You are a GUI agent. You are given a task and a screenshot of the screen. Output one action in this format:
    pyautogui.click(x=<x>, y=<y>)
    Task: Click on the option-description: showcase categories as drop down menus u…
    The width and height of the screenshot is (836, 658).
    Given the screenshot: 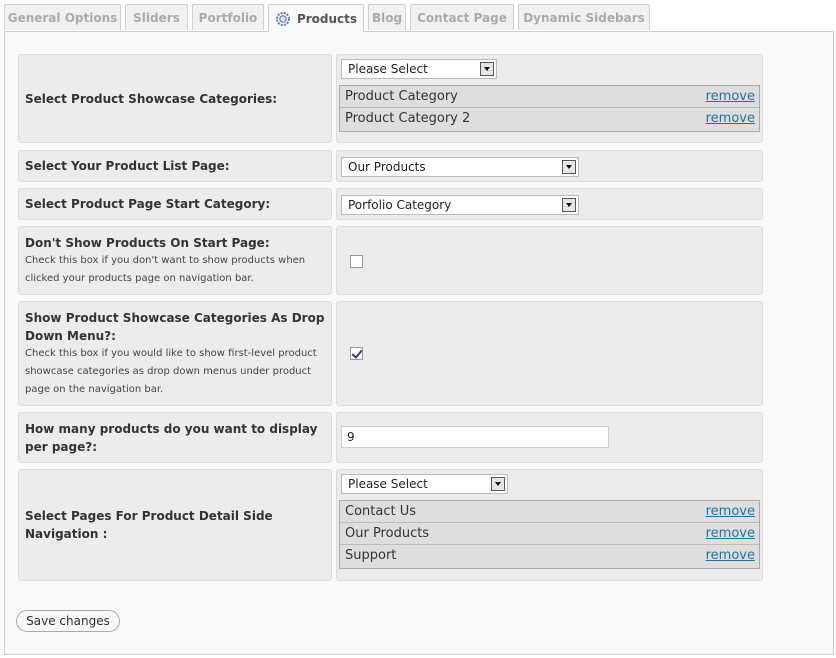 What is the action you would take?
    pyautogui.click(x=168, y=371)
    